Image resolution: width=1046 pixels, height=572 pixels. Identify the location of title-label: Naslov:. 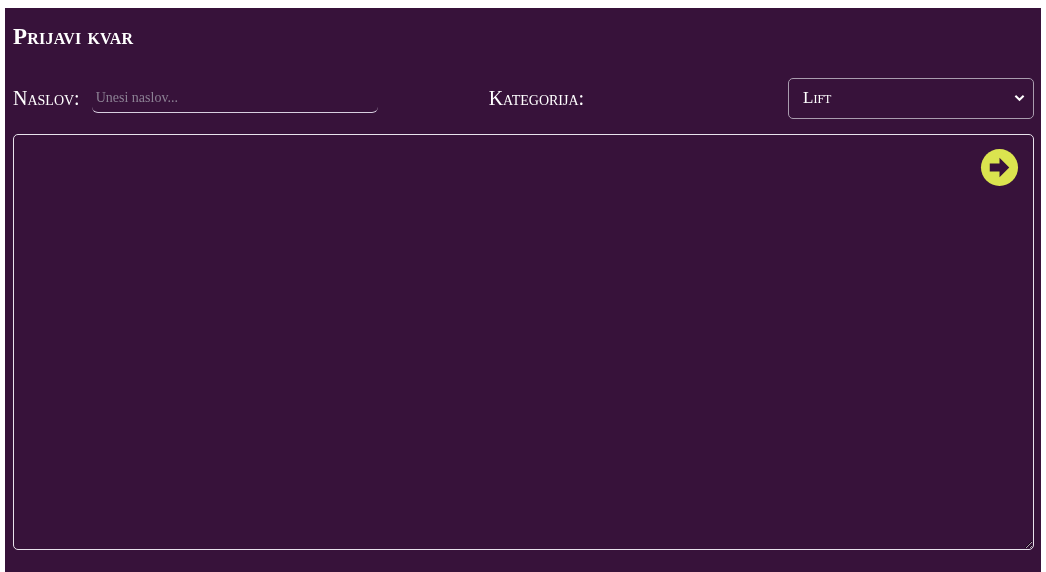
(46, 98).